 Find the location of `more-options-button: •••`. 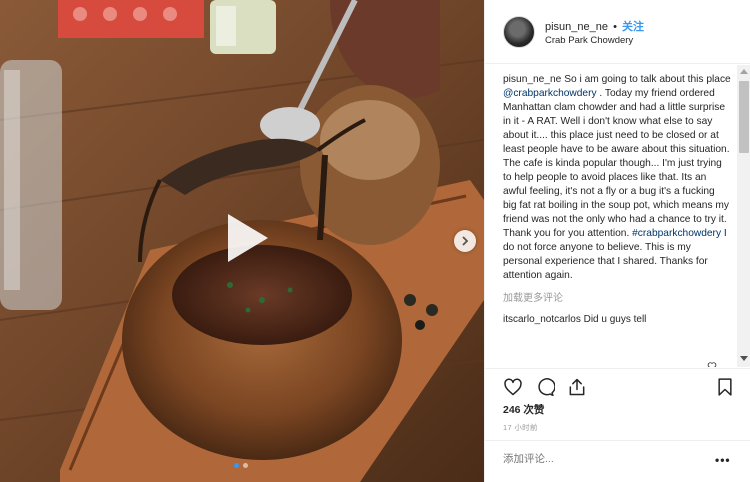

more-options-button: ••• is located at coordinates (723, 460).